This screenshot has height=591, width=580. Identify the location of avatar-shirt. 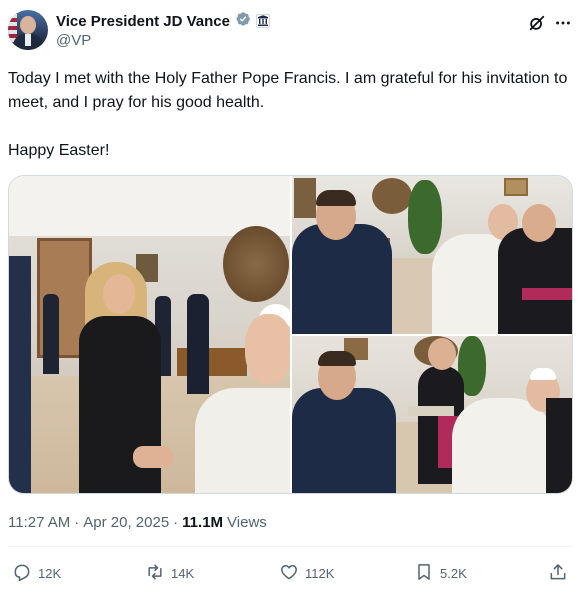
(28, 40).